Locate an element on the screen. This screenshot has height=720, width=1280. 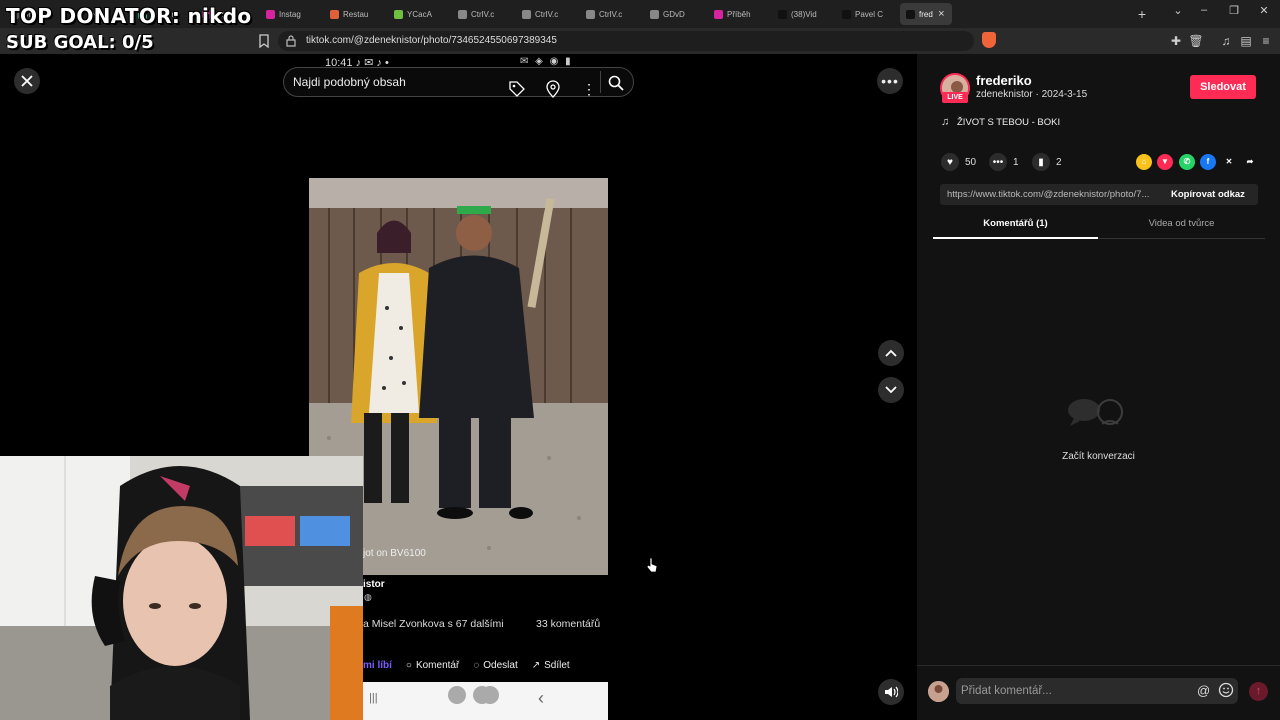
next-post-button is located at coordinates (891, 390).